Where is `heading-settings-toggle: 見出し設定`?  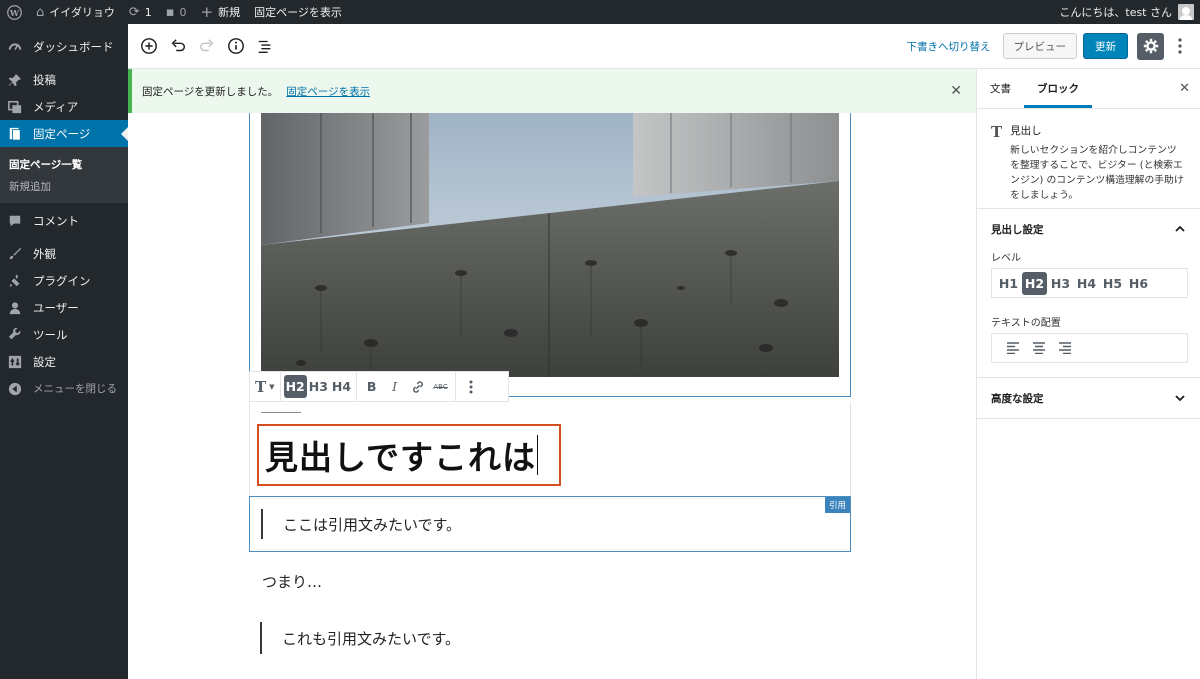
heading-settings-toggle: 見出し設定 is located at coordinates (1088, 229).